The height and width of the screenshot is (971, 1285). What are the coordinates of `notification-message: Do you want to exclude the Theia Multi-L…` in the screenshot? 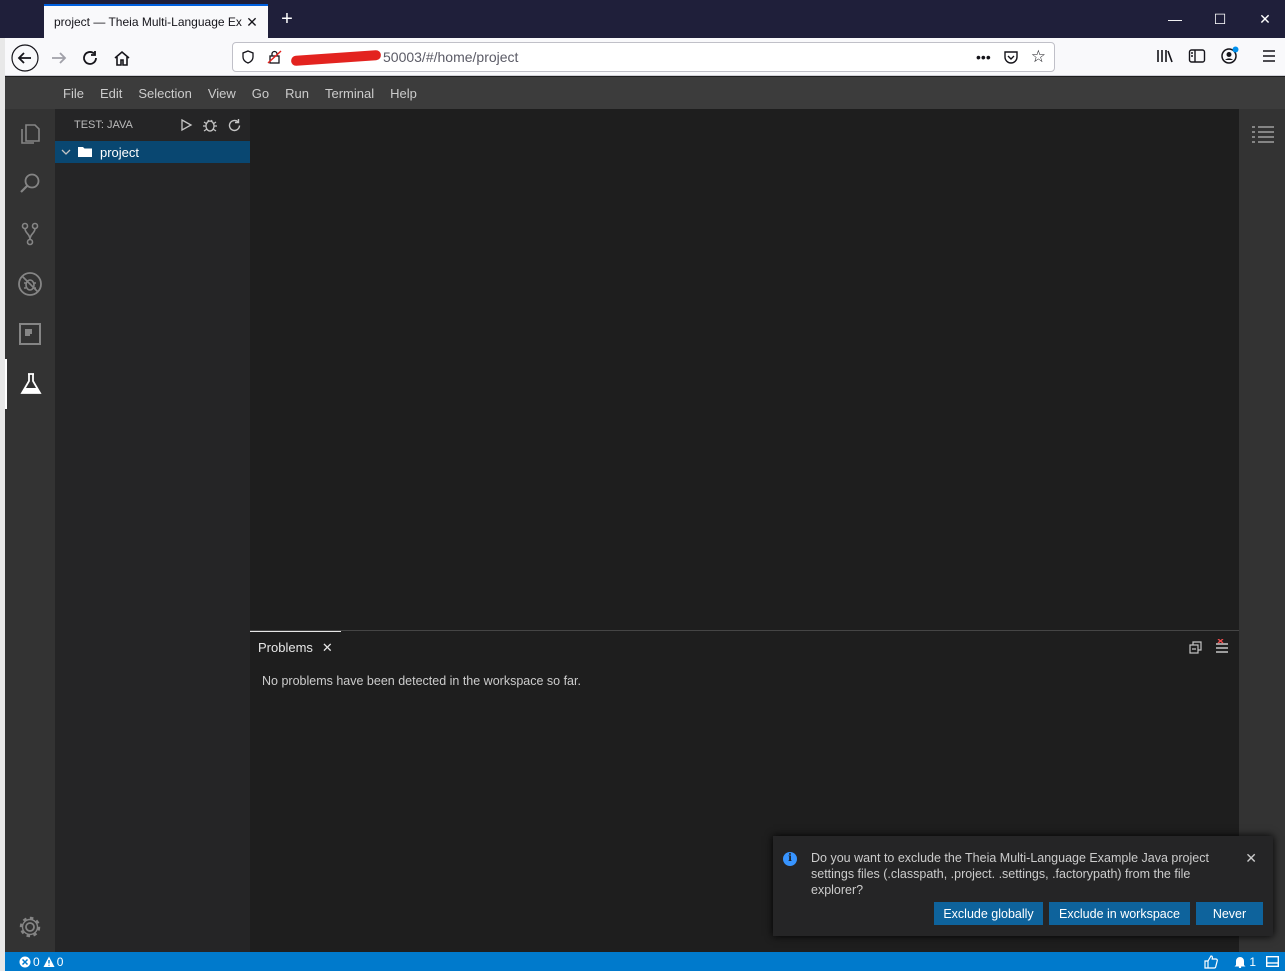 It's located at (1010, 874).